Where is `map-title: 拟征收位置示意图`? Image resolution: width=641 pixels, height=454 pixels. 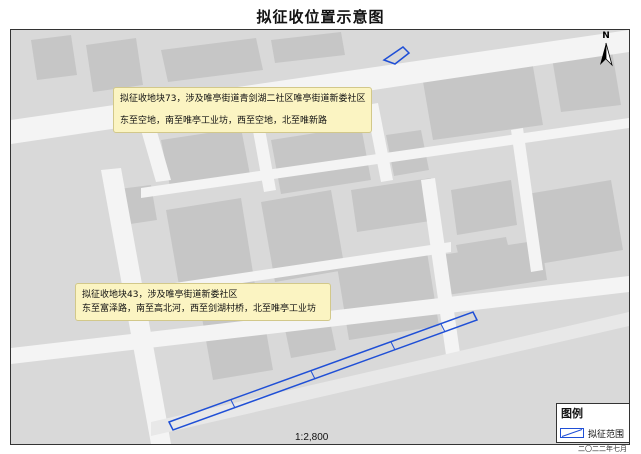
map-title: 拟征收位置示意图 is located at coordinates (320, 17).